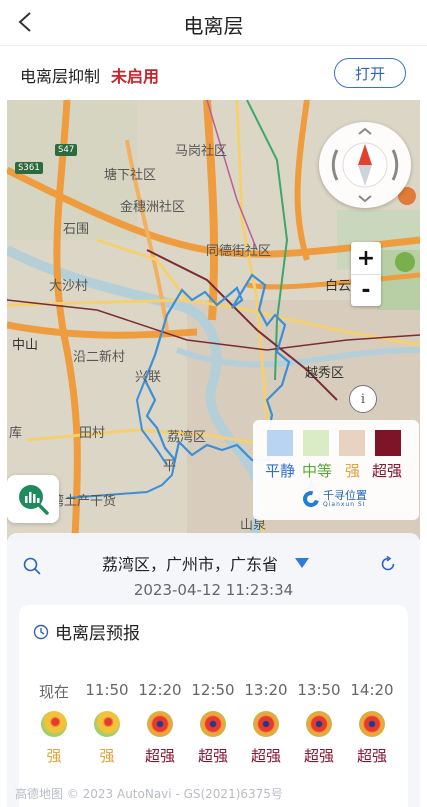 The width and height of the screenshot is (427, 807). Describe the element at coordinates (316, 443) in the screenshot. I see `legend-swatch-moderate` at that location.